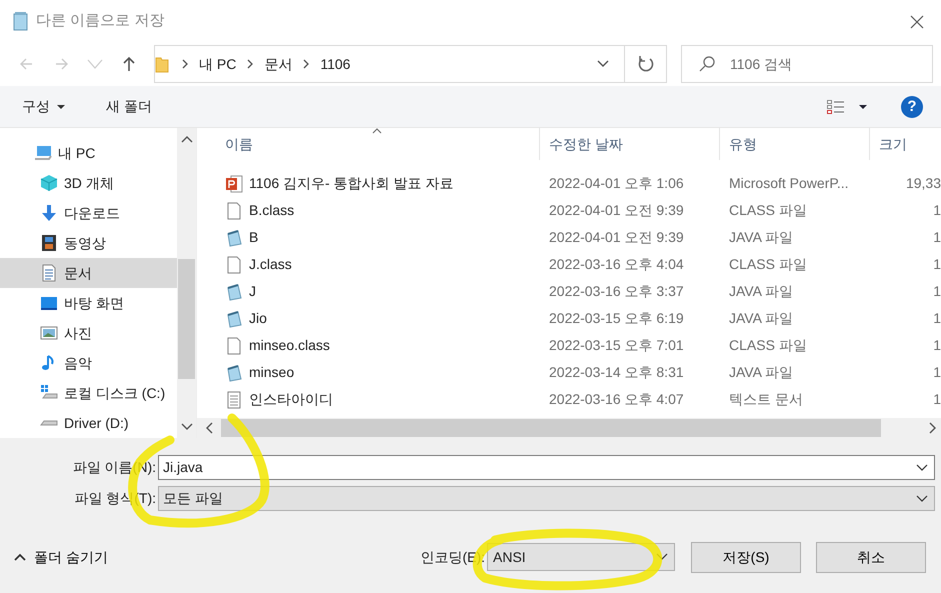 The width and height of the screenshot is (941, 593). What do you see at coordinates (905, 144) in the screenshot?
I see `column-header: 크기` at bounding box center [905, 144].